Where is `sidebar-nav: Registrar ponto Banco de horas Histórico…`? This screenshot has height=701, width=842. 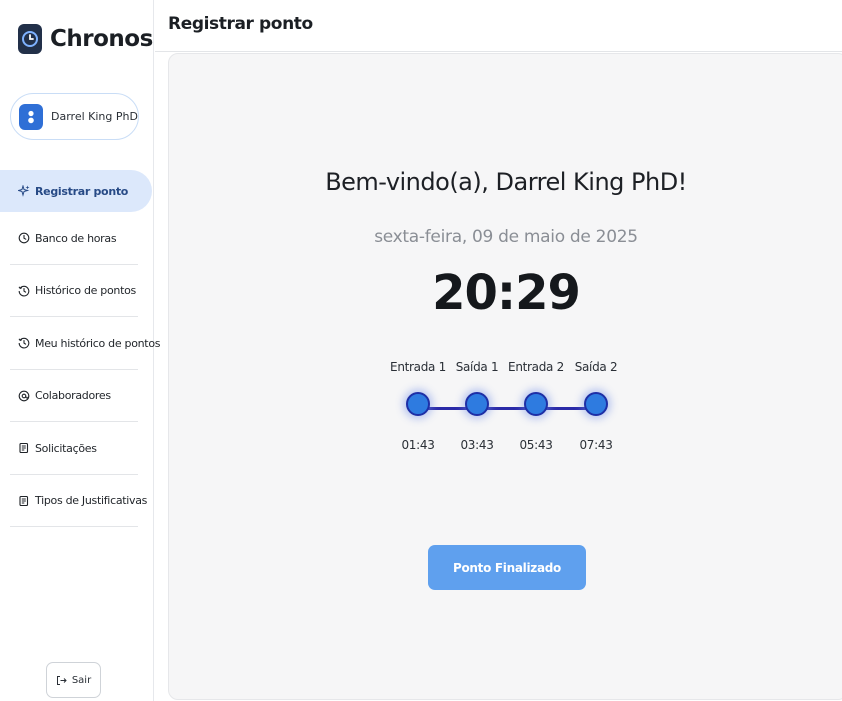
sidebar-nav: Registrar ponto Banco de horas Histórico… is located at coordinates (80, 348).